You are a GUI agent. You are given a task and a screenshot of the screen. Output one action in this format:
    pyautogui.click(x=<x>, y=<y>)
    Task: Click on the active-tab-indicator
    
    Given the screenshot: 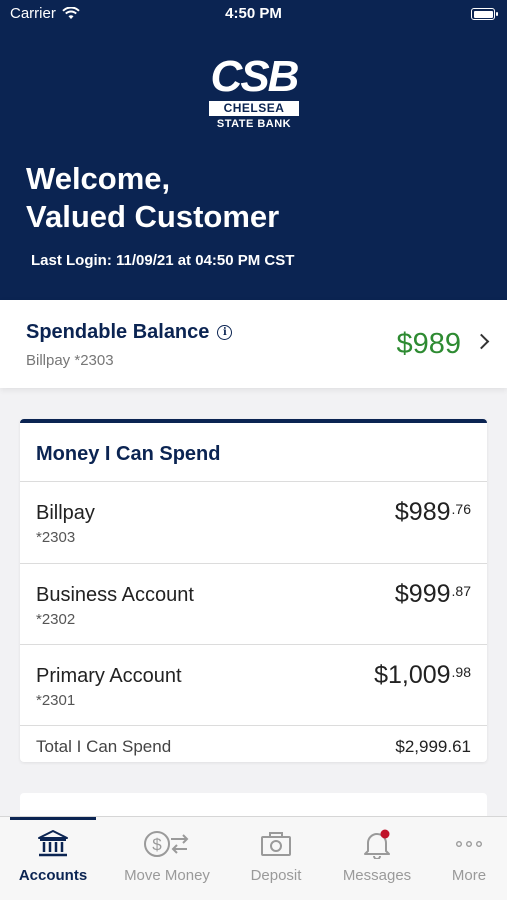 What is the action you would take?
    pyautogui.click(x=53, y=818)
    